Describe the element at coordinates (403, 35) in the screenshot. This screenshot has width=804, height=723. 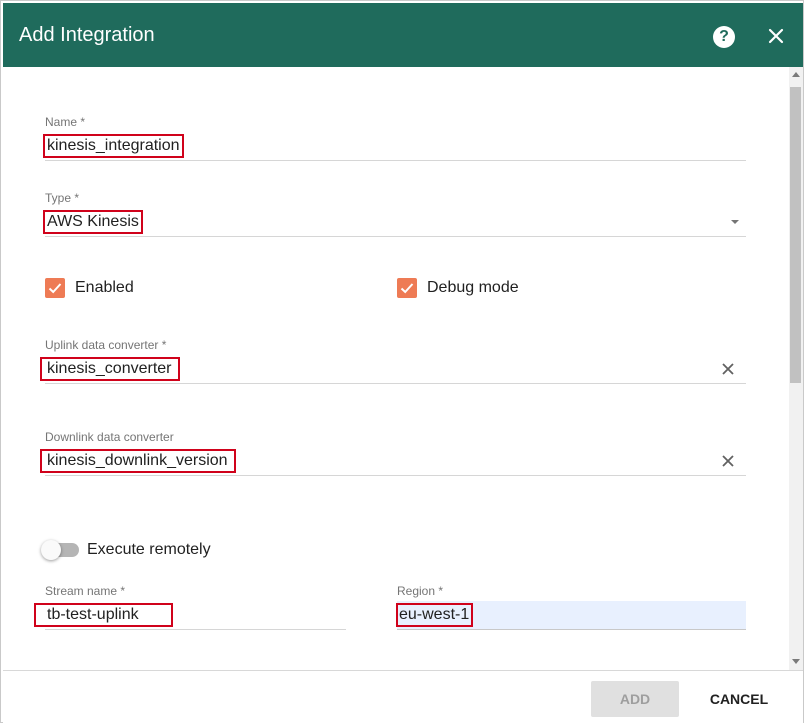
I see `dialog-header: Add Integration ?` at that location.